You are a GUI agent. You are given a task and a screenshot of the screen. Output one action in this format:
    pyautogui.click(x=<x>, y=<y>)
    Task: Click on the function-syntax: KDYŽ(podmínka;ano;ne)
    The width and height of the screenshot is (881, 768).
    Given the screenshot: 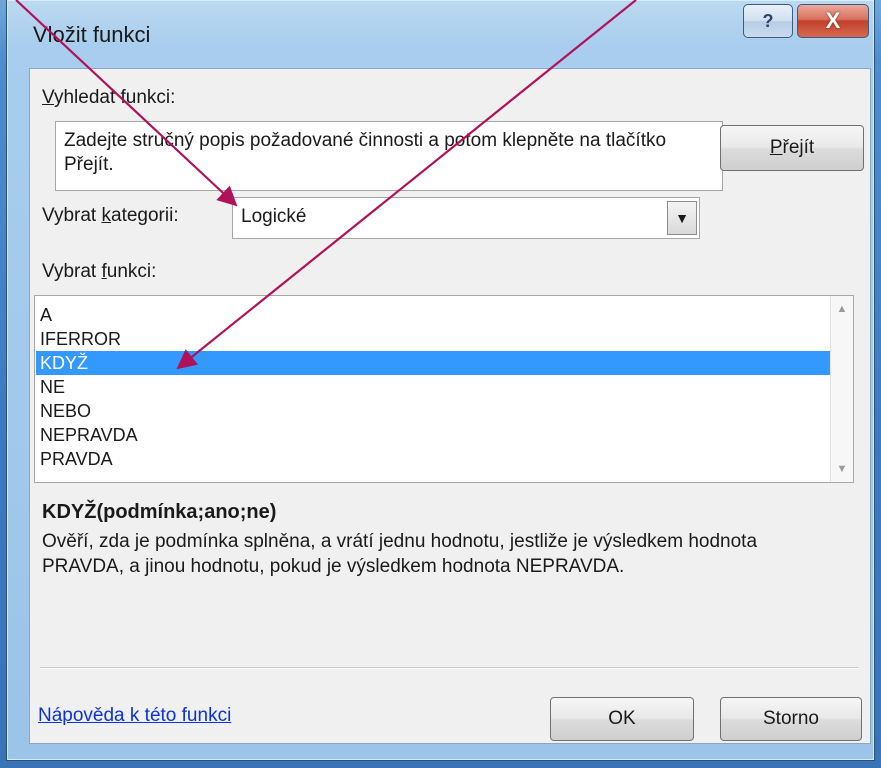 What is the action you would take?
    pyautogui.click(x=159, y=512)
    